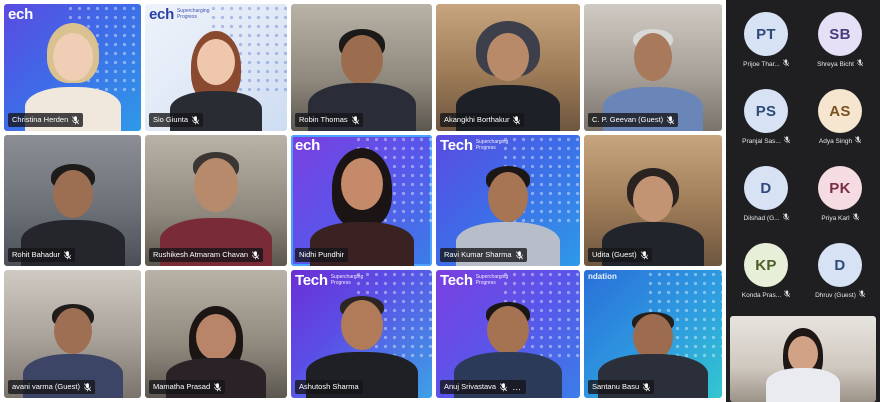  Describe the element at coordinates (46, 386) in the screenshot. I see `participant-name: avani varma (Guest)` at that location.